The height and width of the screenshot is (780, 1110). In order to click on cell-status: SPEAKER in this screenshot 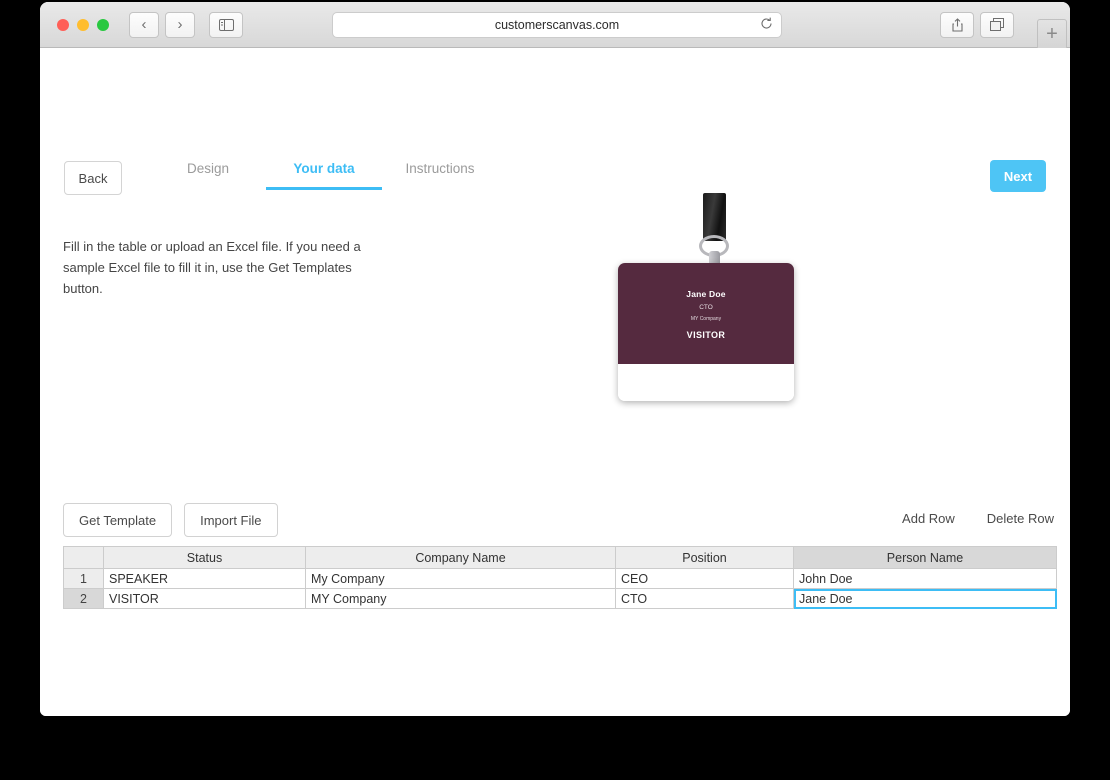, I will do `click(204, 578)`.